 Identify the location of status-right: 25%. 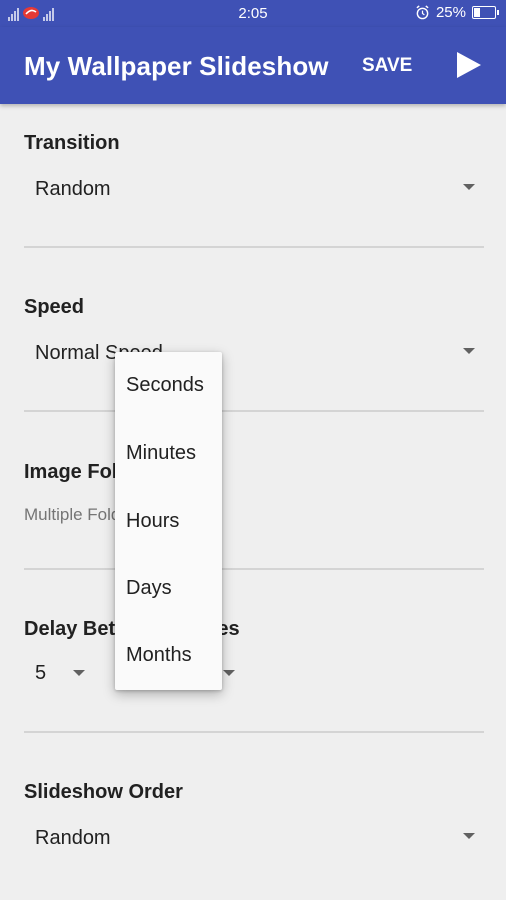
(457, 12).